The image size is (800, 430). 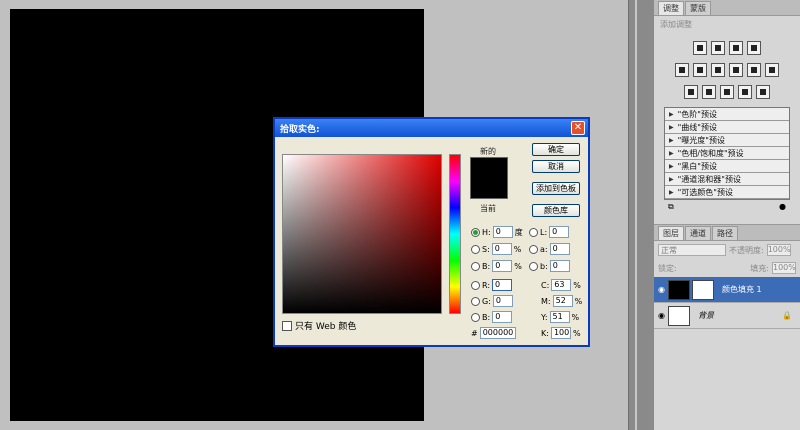 What do you see at coordinates (533, 232) in the screenshot?
I see `lightness-radio` at bounding box center [533, 232].